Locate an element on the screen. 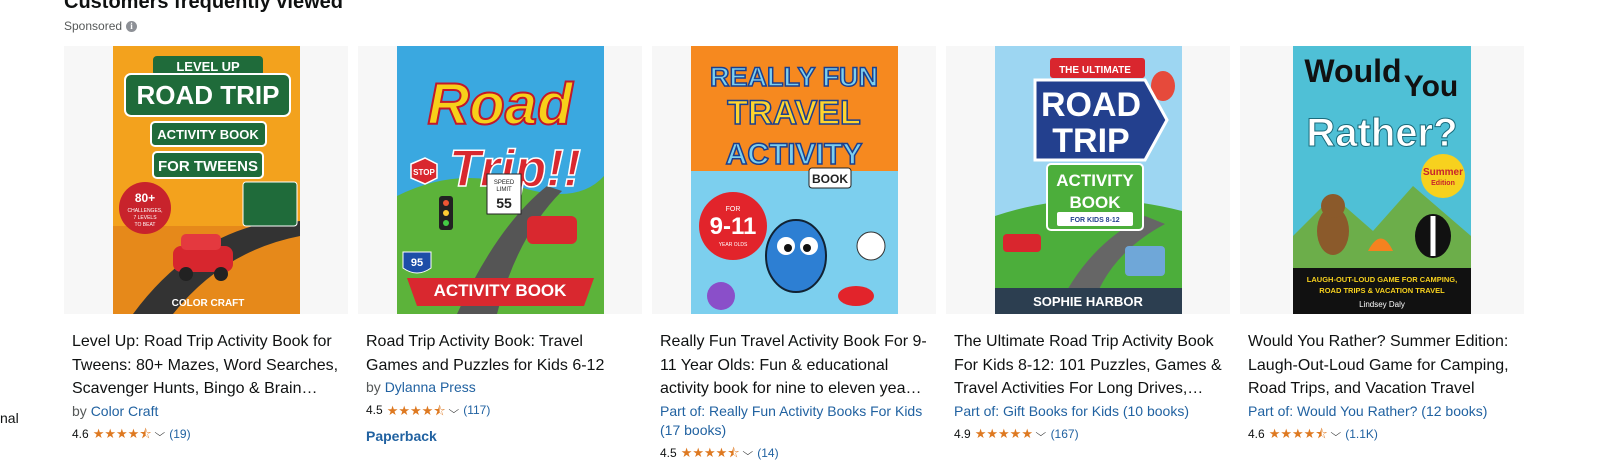  svg-text: YEAR OLDS is located at coordinates (732, 245).